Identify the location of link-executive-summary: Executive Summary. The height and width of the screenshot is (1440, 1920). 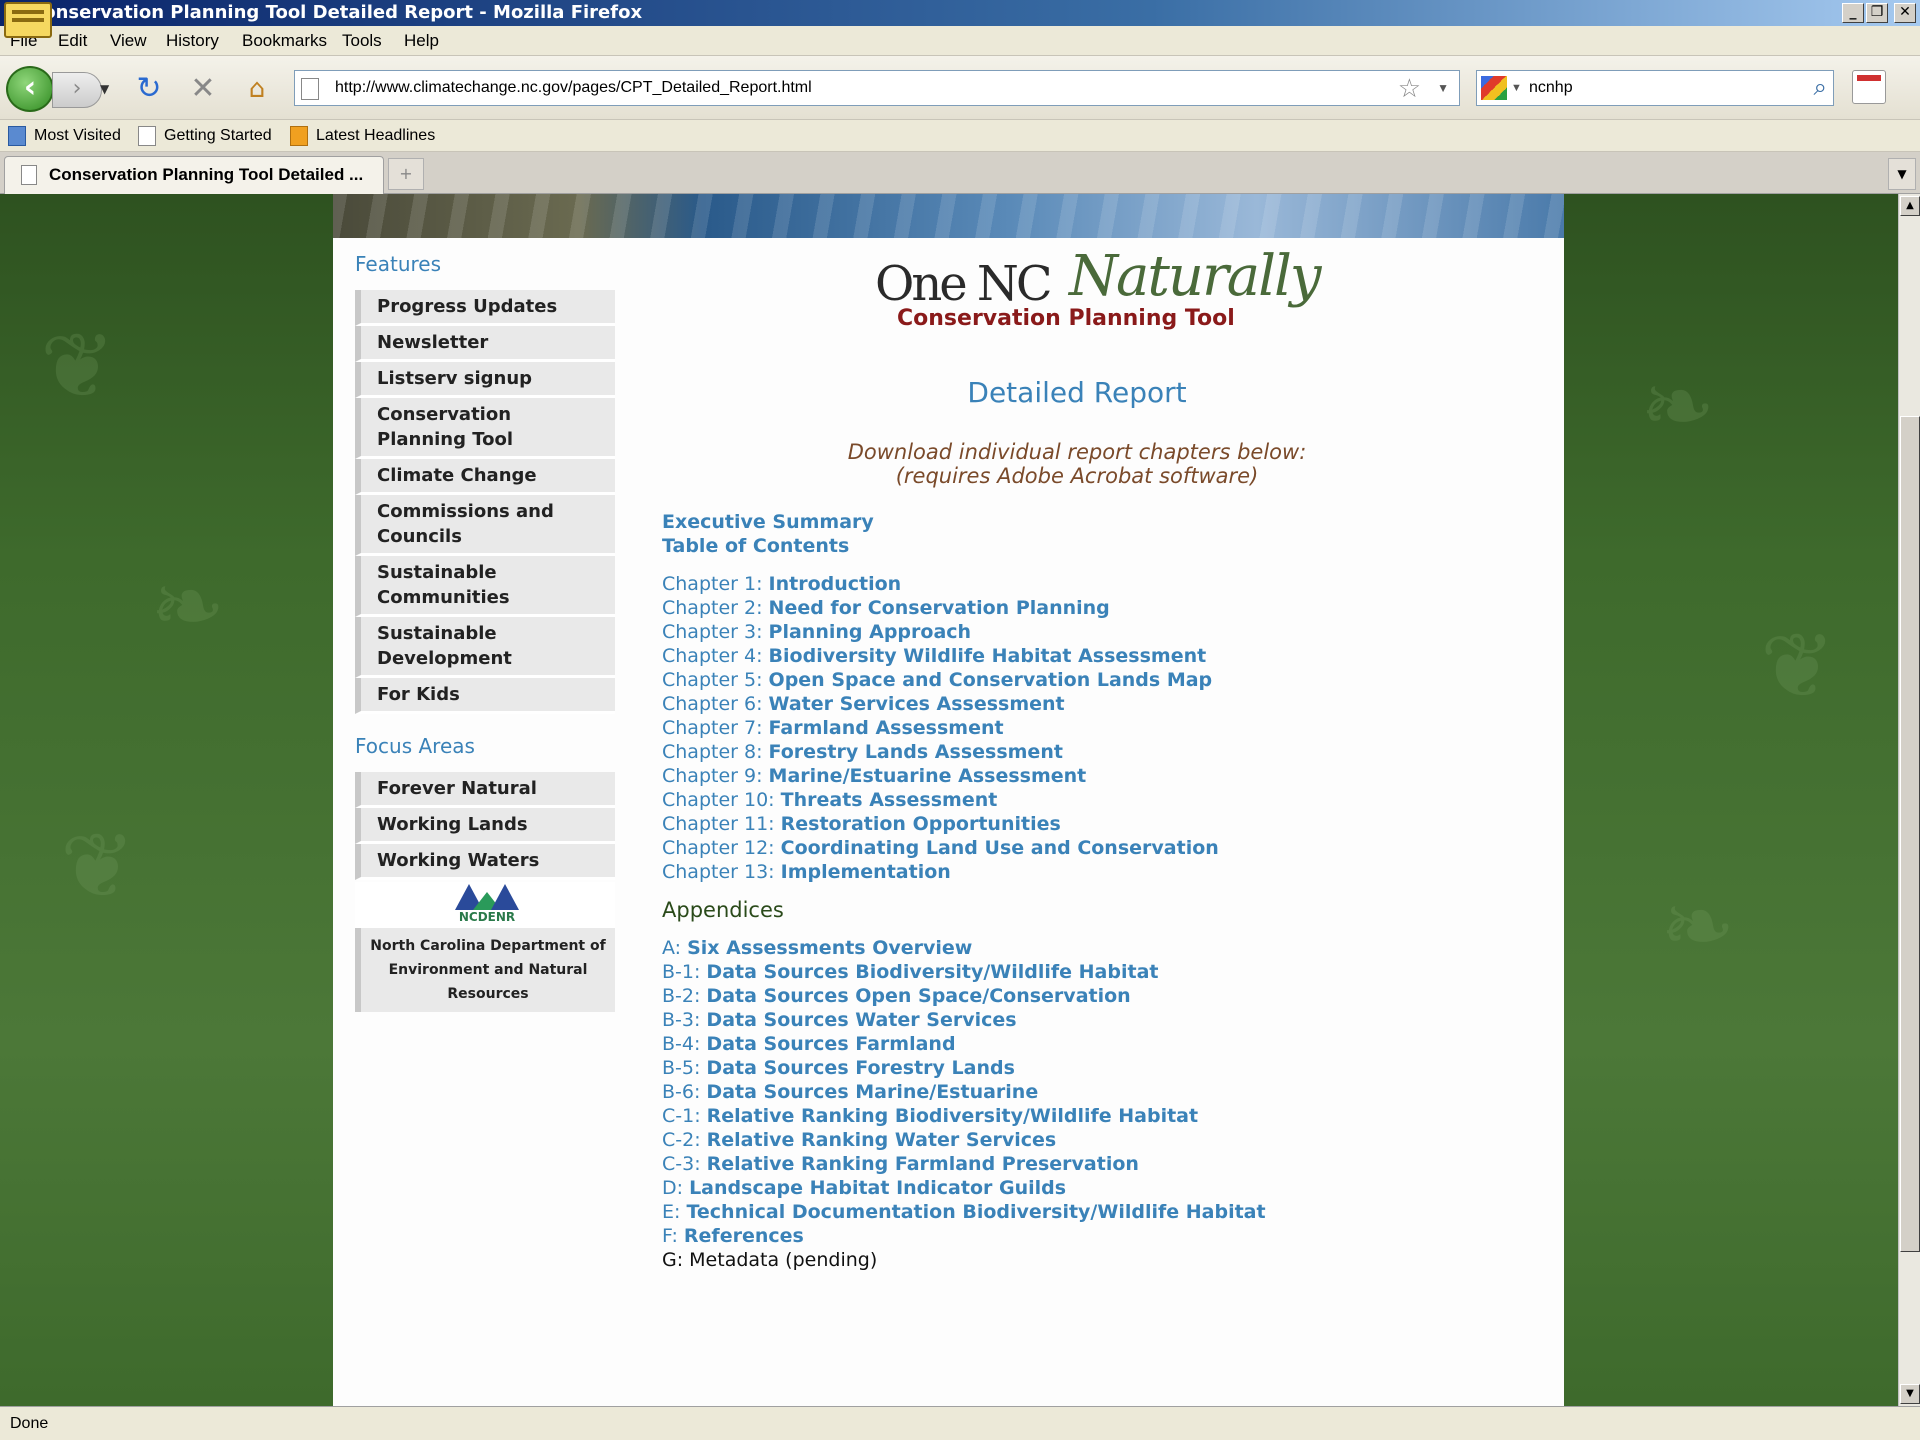
(1102, 522).